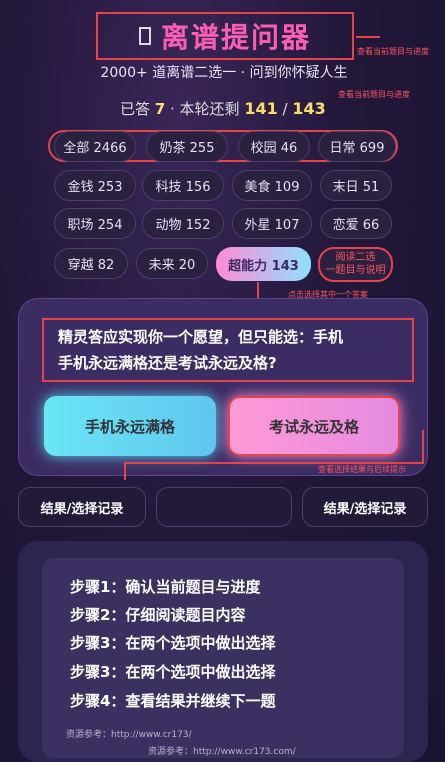  Describe the element at coordinates (314, 426) in the screenshot. I see `choice-b-button: 考试永远及格` at that location.